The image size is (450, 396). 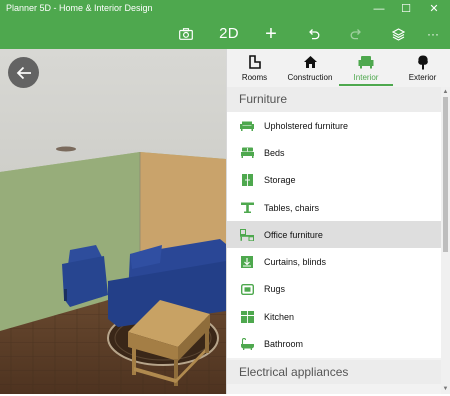 I want to click on tab-rooms: Rooms, so click(x=254, y=68).